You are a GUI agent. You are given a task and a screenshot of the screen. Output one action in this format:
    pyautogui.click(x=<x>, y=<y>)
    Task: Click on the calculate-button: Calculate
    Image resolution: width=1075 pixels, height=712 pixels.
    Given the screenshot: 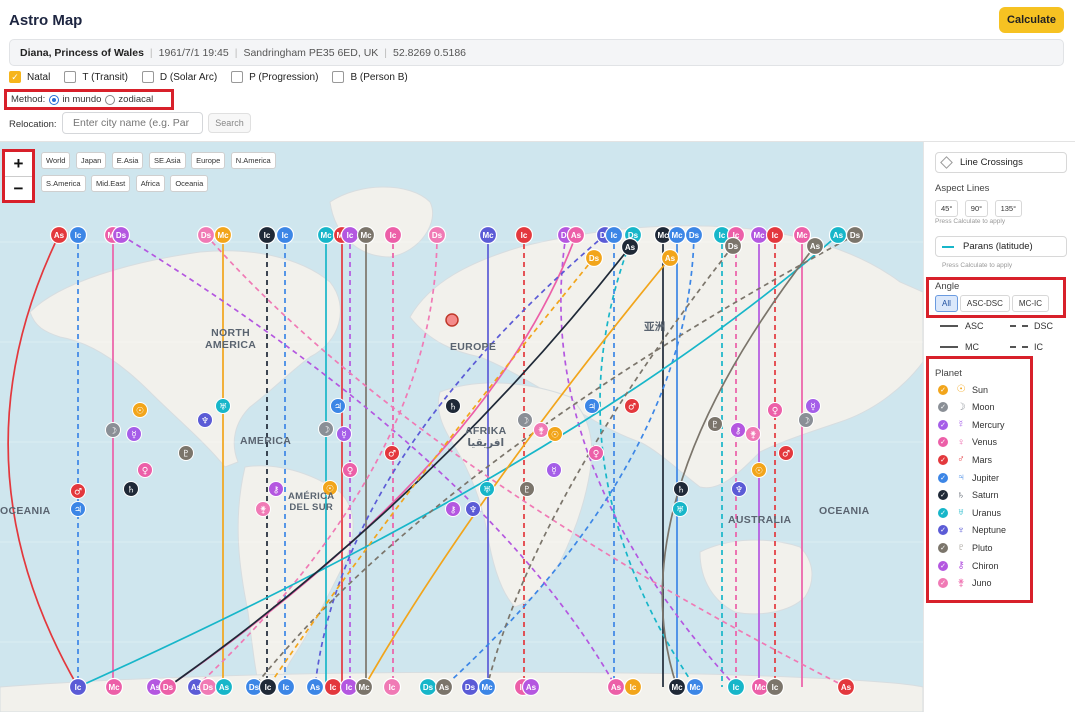 What is the action you would take?
    pyautogui.click(x=1031, y=20)
    